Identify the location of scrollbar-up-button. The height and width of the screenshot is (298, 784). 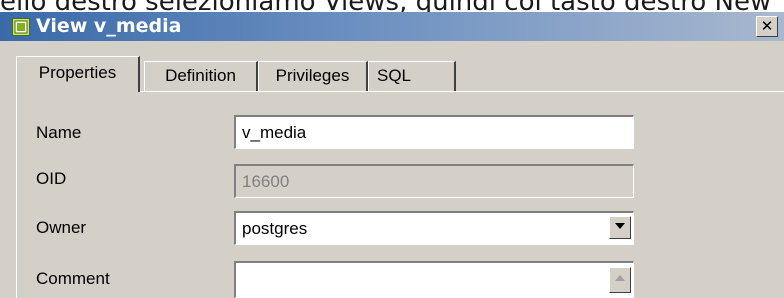
(620, 280).